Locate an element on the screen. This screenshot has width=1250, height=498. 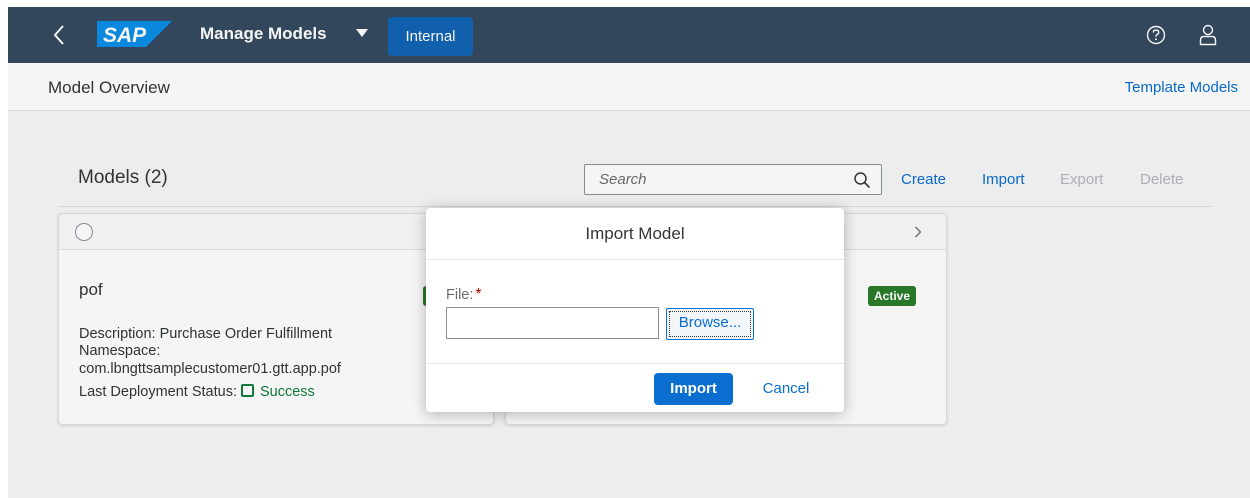
file-label-text: File: is located at coordinates (460, 295).